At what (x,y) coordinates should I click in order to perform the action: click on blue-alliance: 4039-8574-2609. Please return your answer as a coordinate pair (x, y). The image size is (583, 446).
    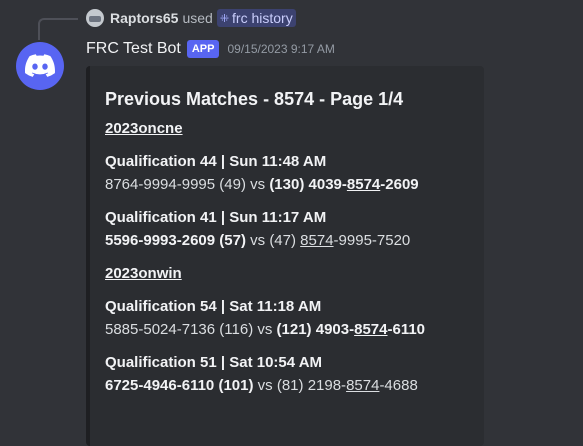
    Looking at the image, I should click on (364, 184).